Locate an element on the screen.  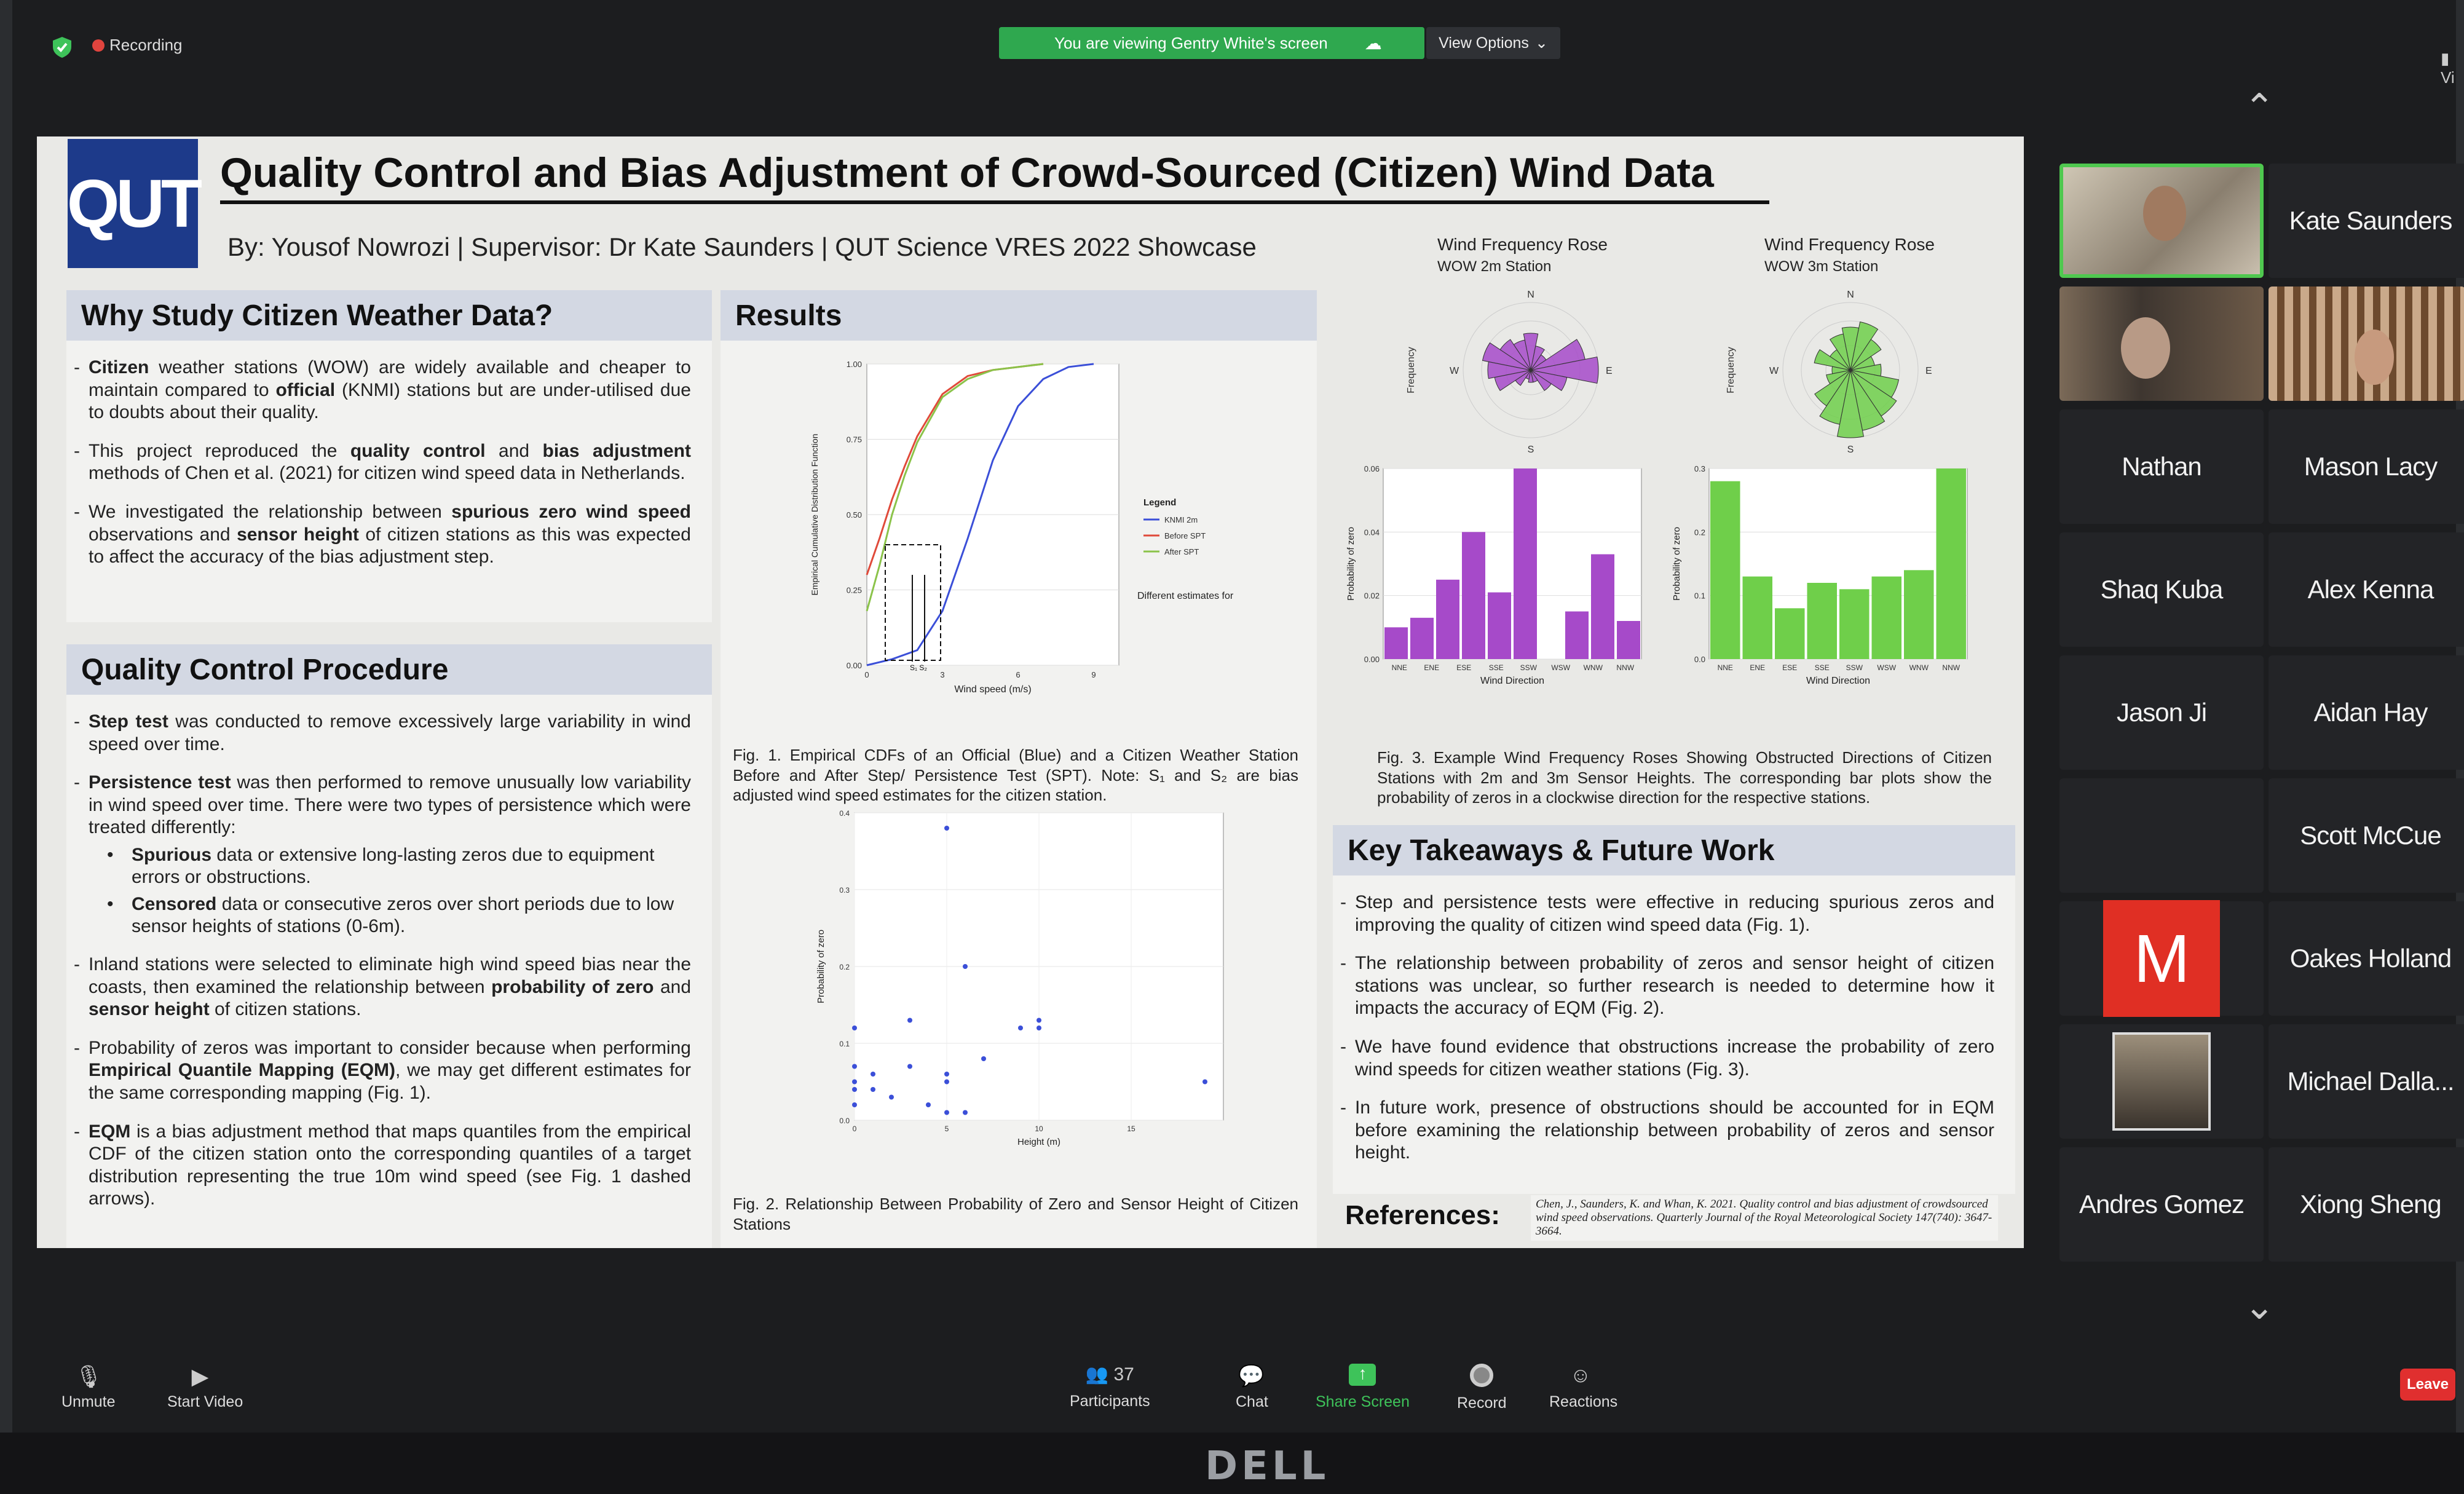
view-options-label: View Options is located at coordinates (1484, 43).